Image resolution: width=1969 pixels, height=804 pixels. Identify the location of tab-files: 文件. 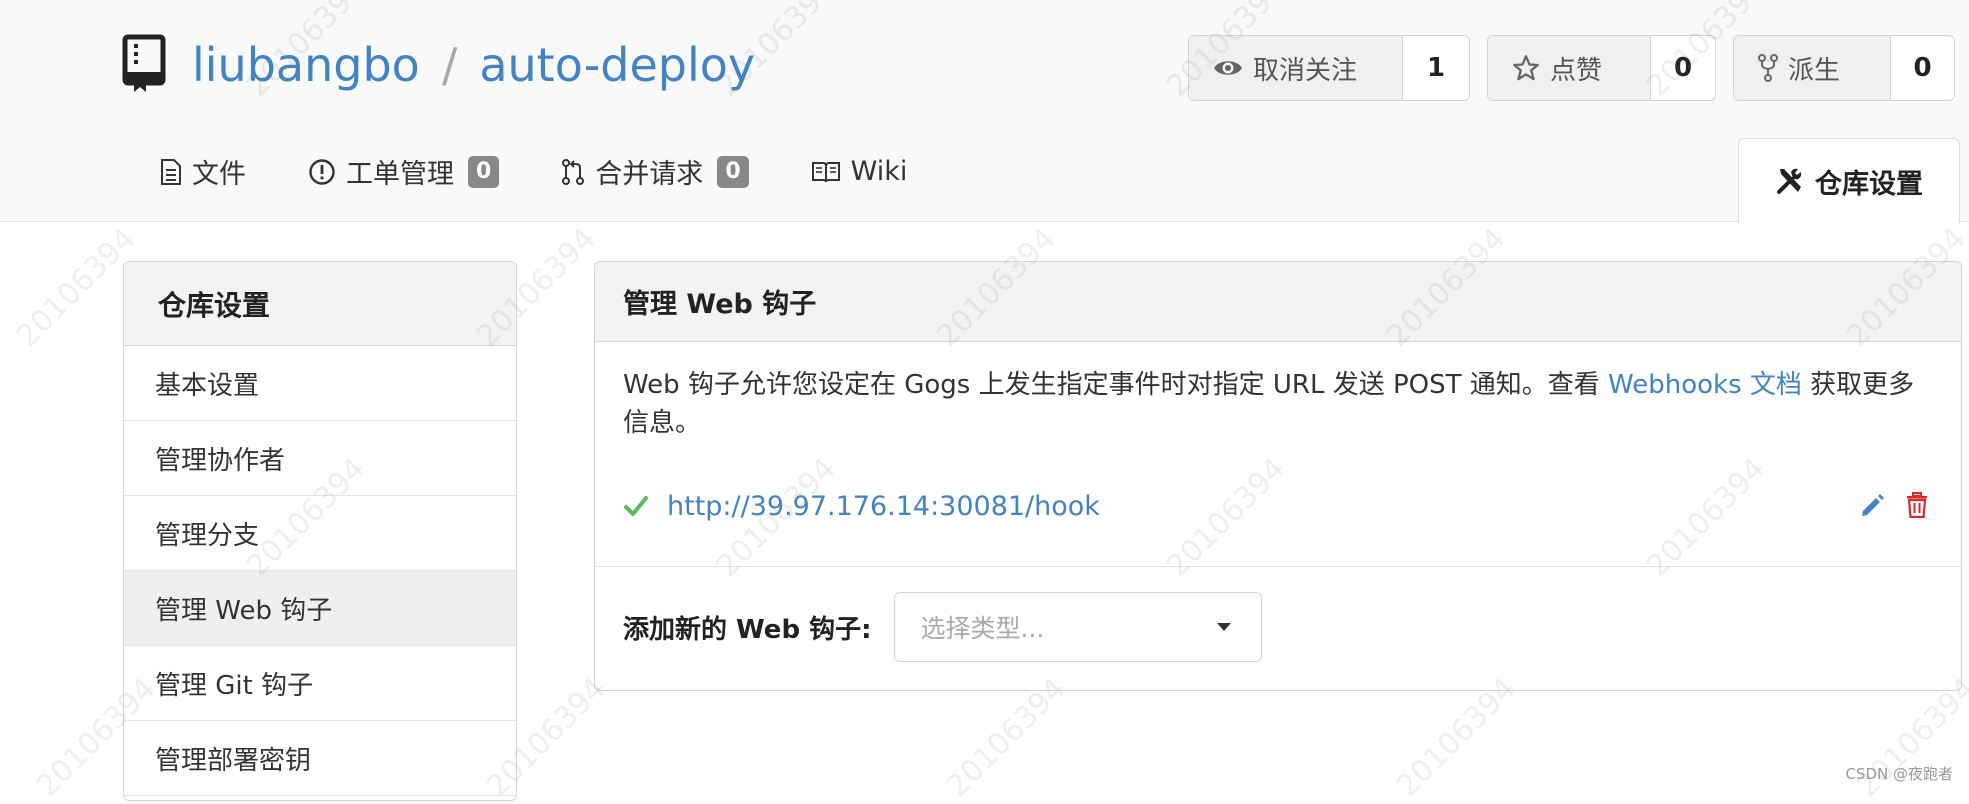
(203, 171).